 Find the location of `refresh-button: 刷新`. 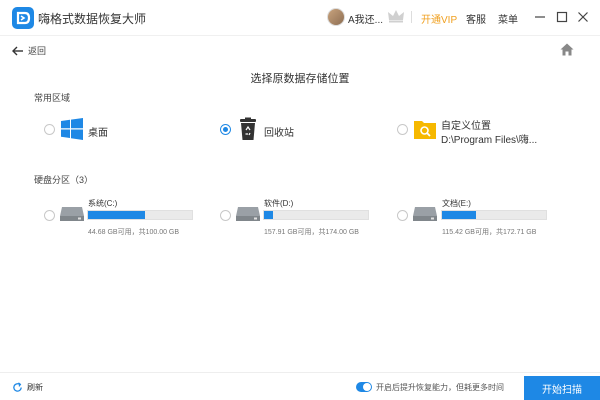

refresh-button: 刷新 is located at coordinates (27, 387).